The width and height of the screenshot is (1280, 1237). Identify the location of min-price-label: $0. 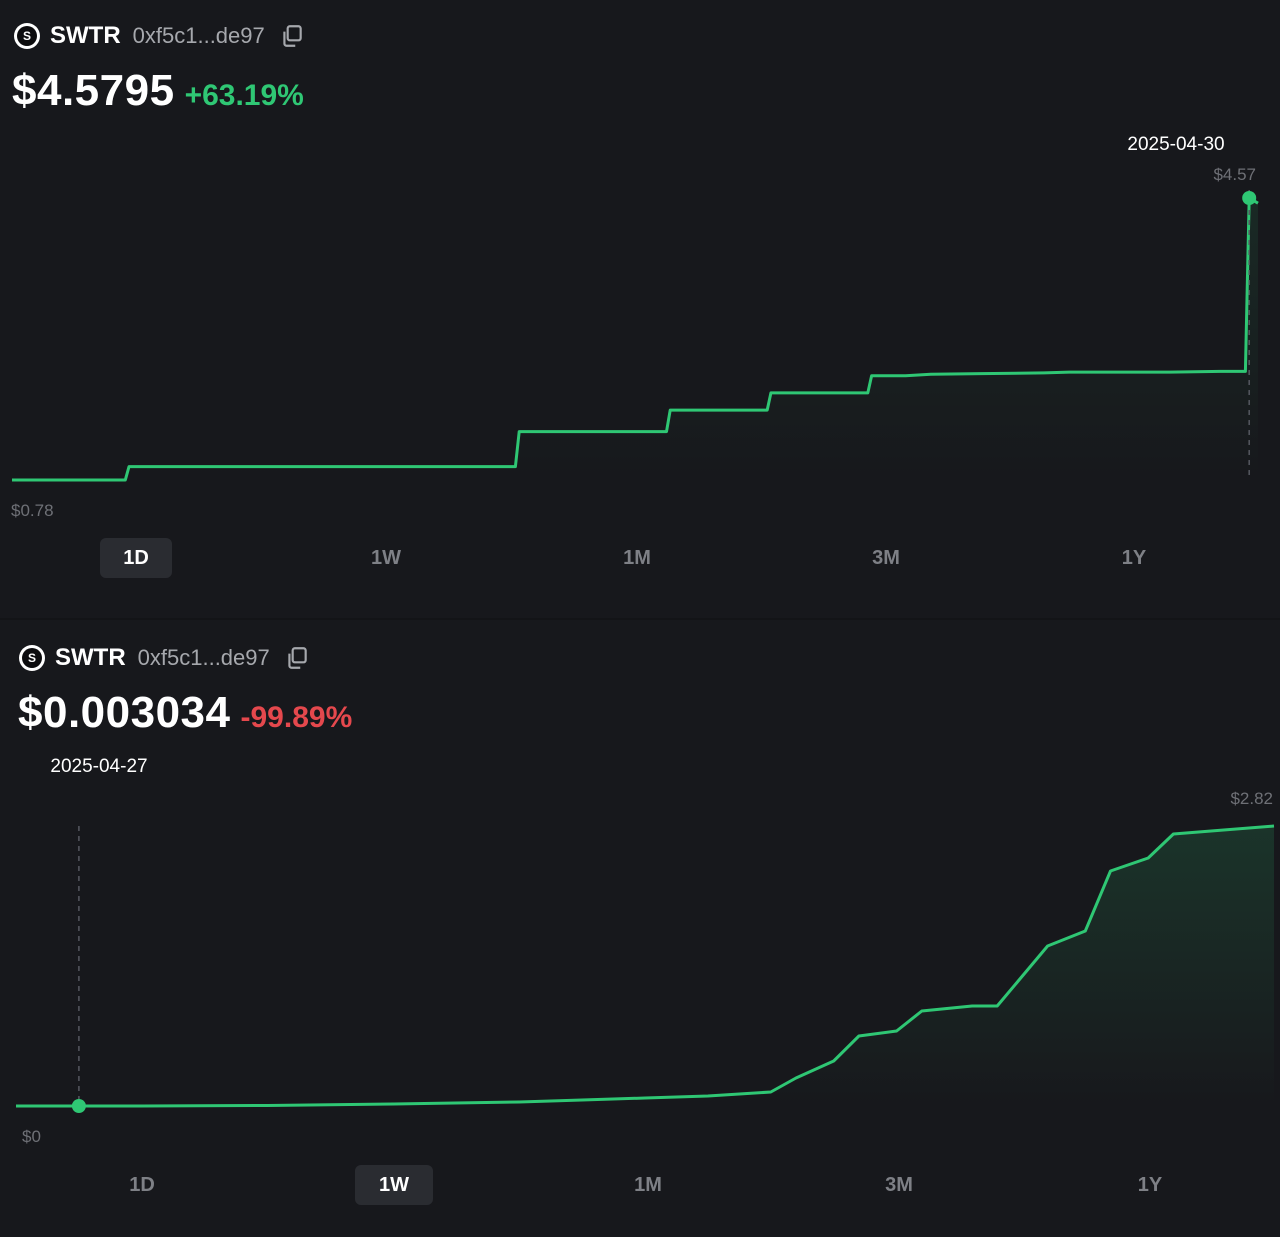
(31, 1136).